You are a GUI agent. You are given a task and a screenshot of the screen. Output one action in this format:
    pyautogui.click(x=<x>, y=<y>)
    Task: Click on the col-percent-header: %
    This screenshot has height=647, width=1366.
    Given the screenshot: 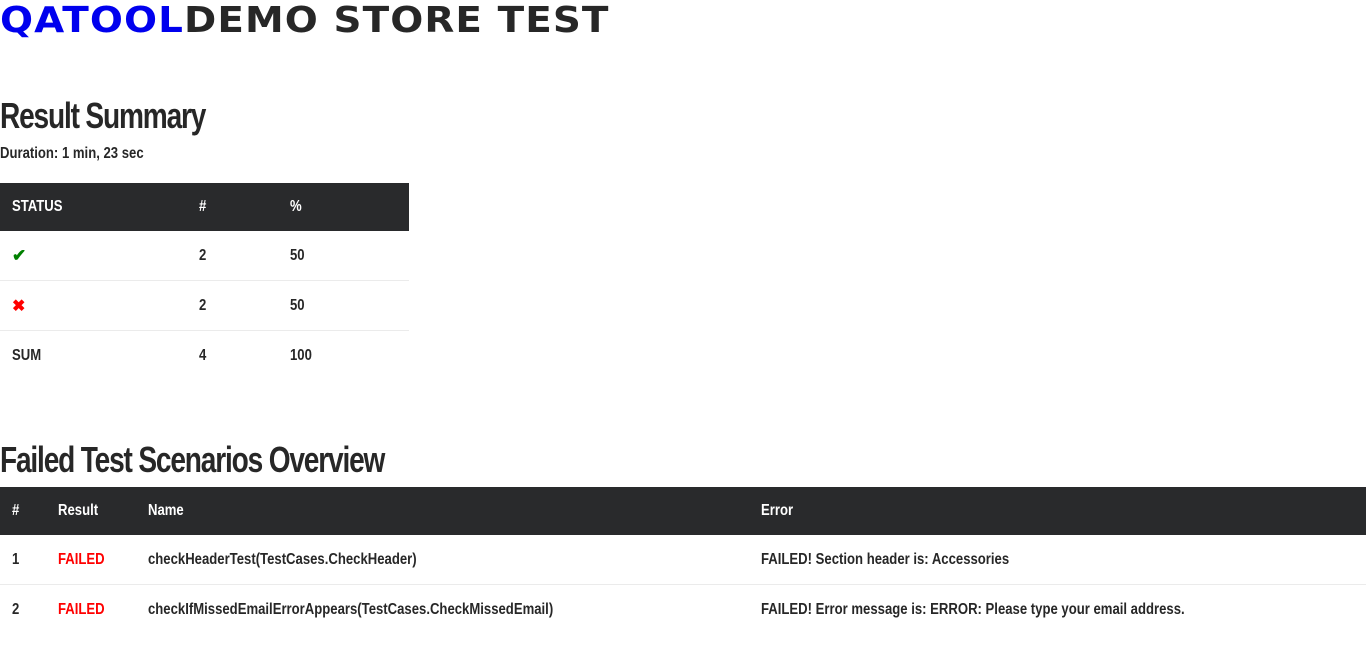 What is the action you would take?
    pyautogui.click(x=296, y=206)
    